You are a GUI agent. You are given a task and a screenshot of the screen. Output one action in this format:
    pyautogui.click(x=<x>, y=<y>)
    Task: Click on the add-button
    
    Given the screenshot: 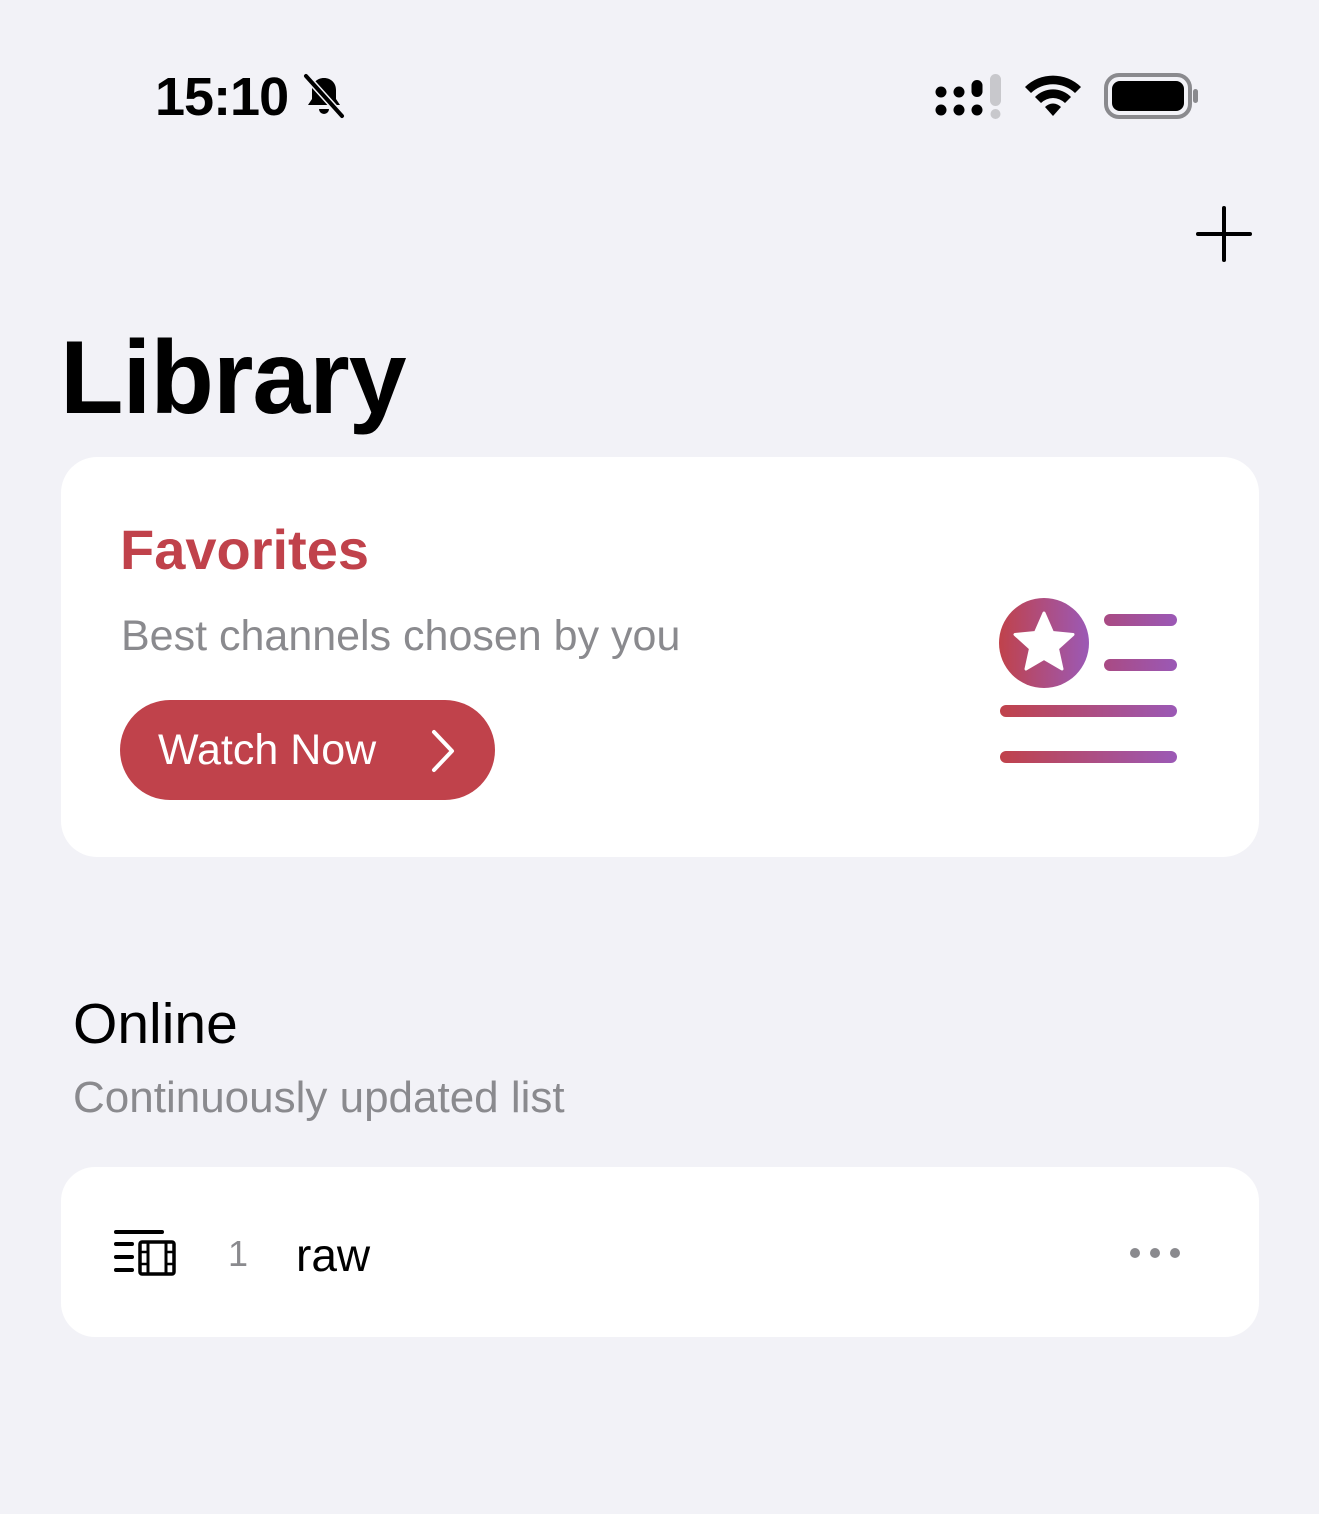 What is the action you would take?
    pyautogui.click(x=1224, y=234)
    